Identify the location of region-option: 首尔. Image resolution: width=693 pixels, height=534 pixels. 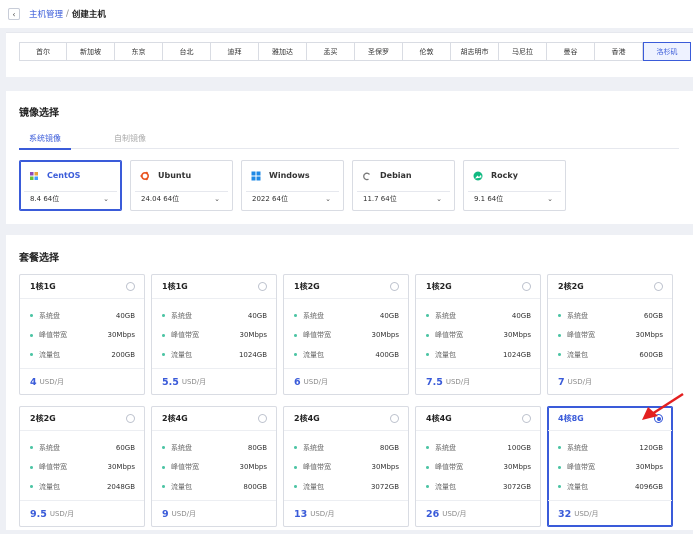
(43, 51).